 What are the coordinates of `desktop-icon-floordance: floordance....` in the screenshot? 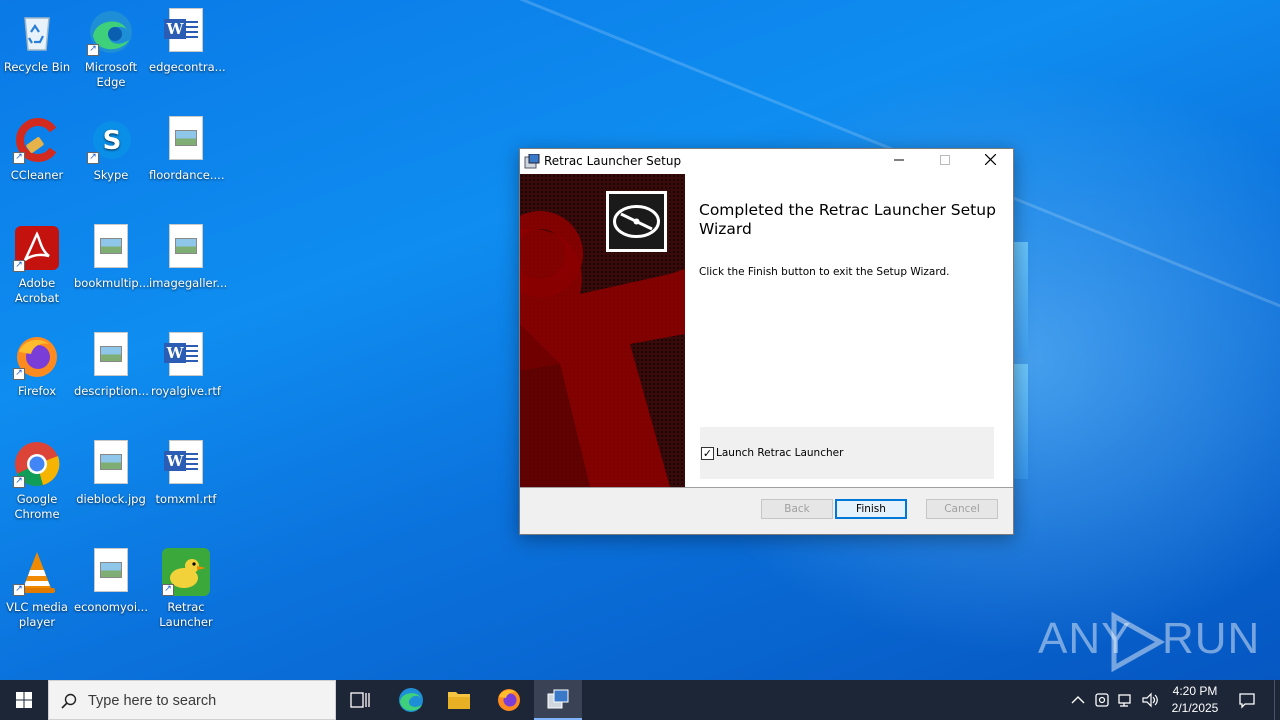 It's located at (187, 149).